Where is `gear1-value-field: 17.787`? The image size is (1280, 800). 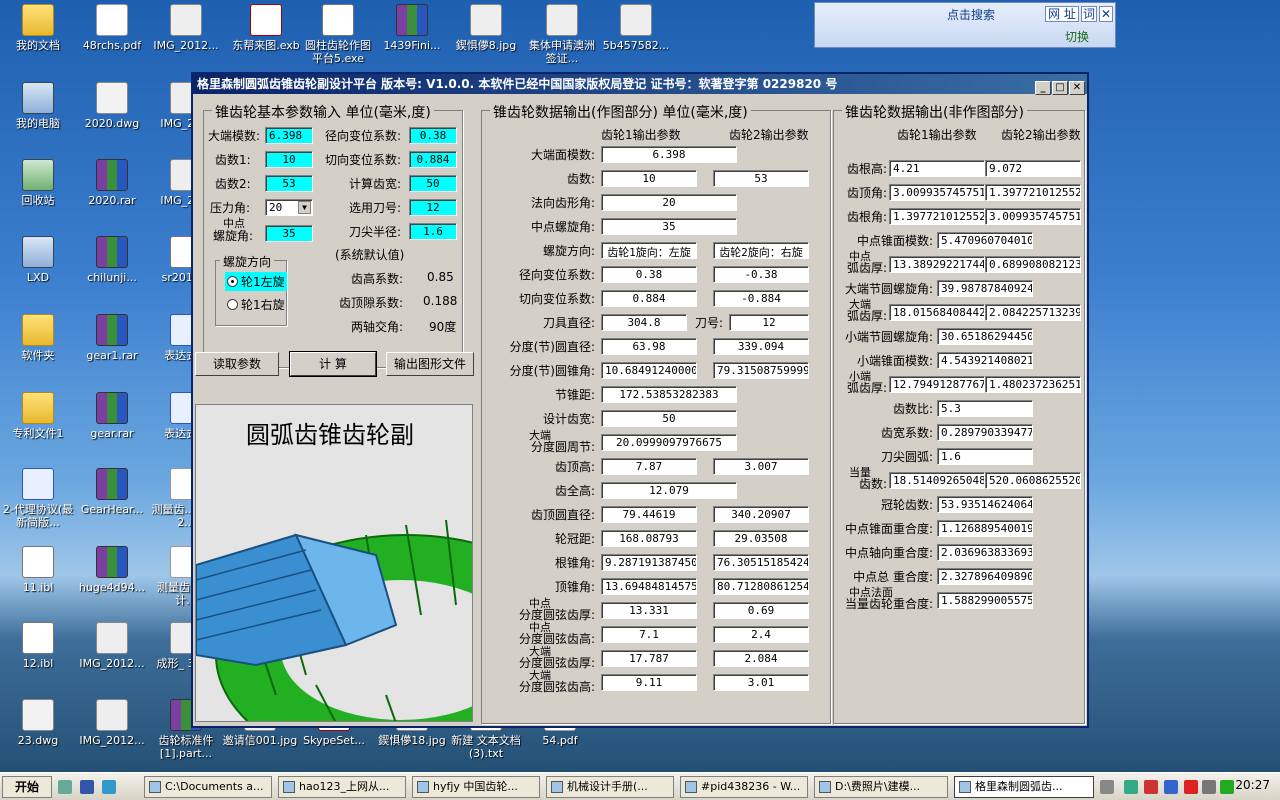 gear1-value-field: 17.787 is located at coordinates (649, 658).